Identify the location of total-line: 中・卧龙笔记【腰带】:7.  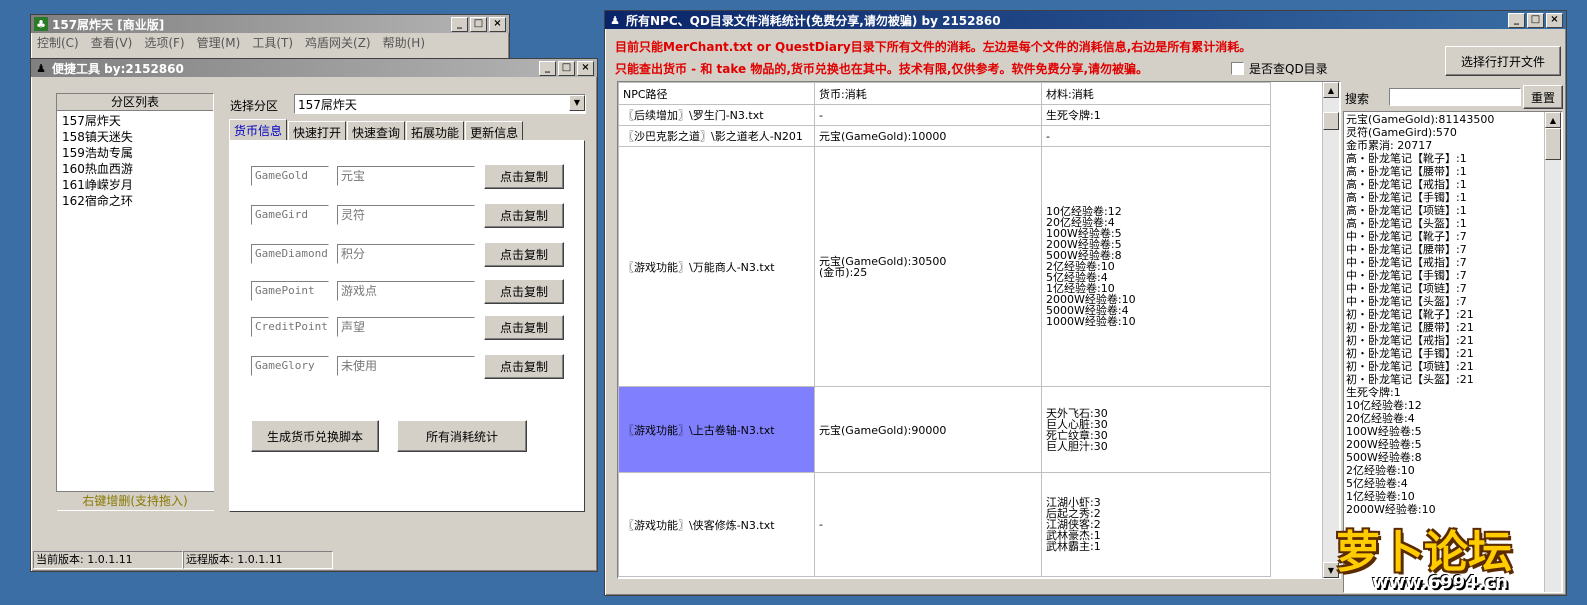
(1406, 249).